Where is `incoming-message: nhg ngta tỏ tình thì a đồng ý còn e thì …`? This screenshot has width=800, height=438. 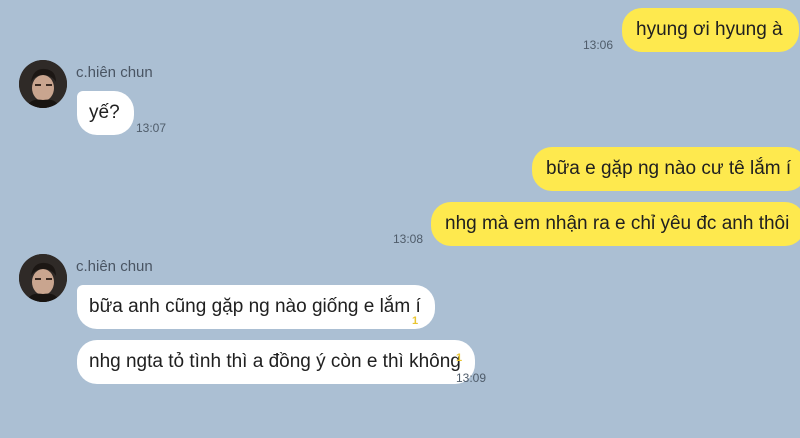 incoming-message: nhg ngta tỏ tình thì a đồng ý còn e thì … is located at coordinates (276, 362).